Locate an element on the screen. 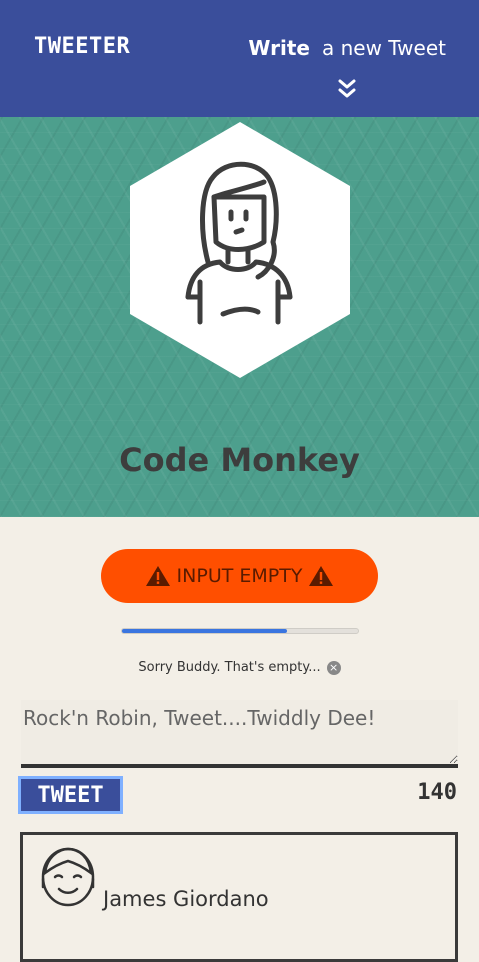  progress-bar is located at coordinates (240, 631).